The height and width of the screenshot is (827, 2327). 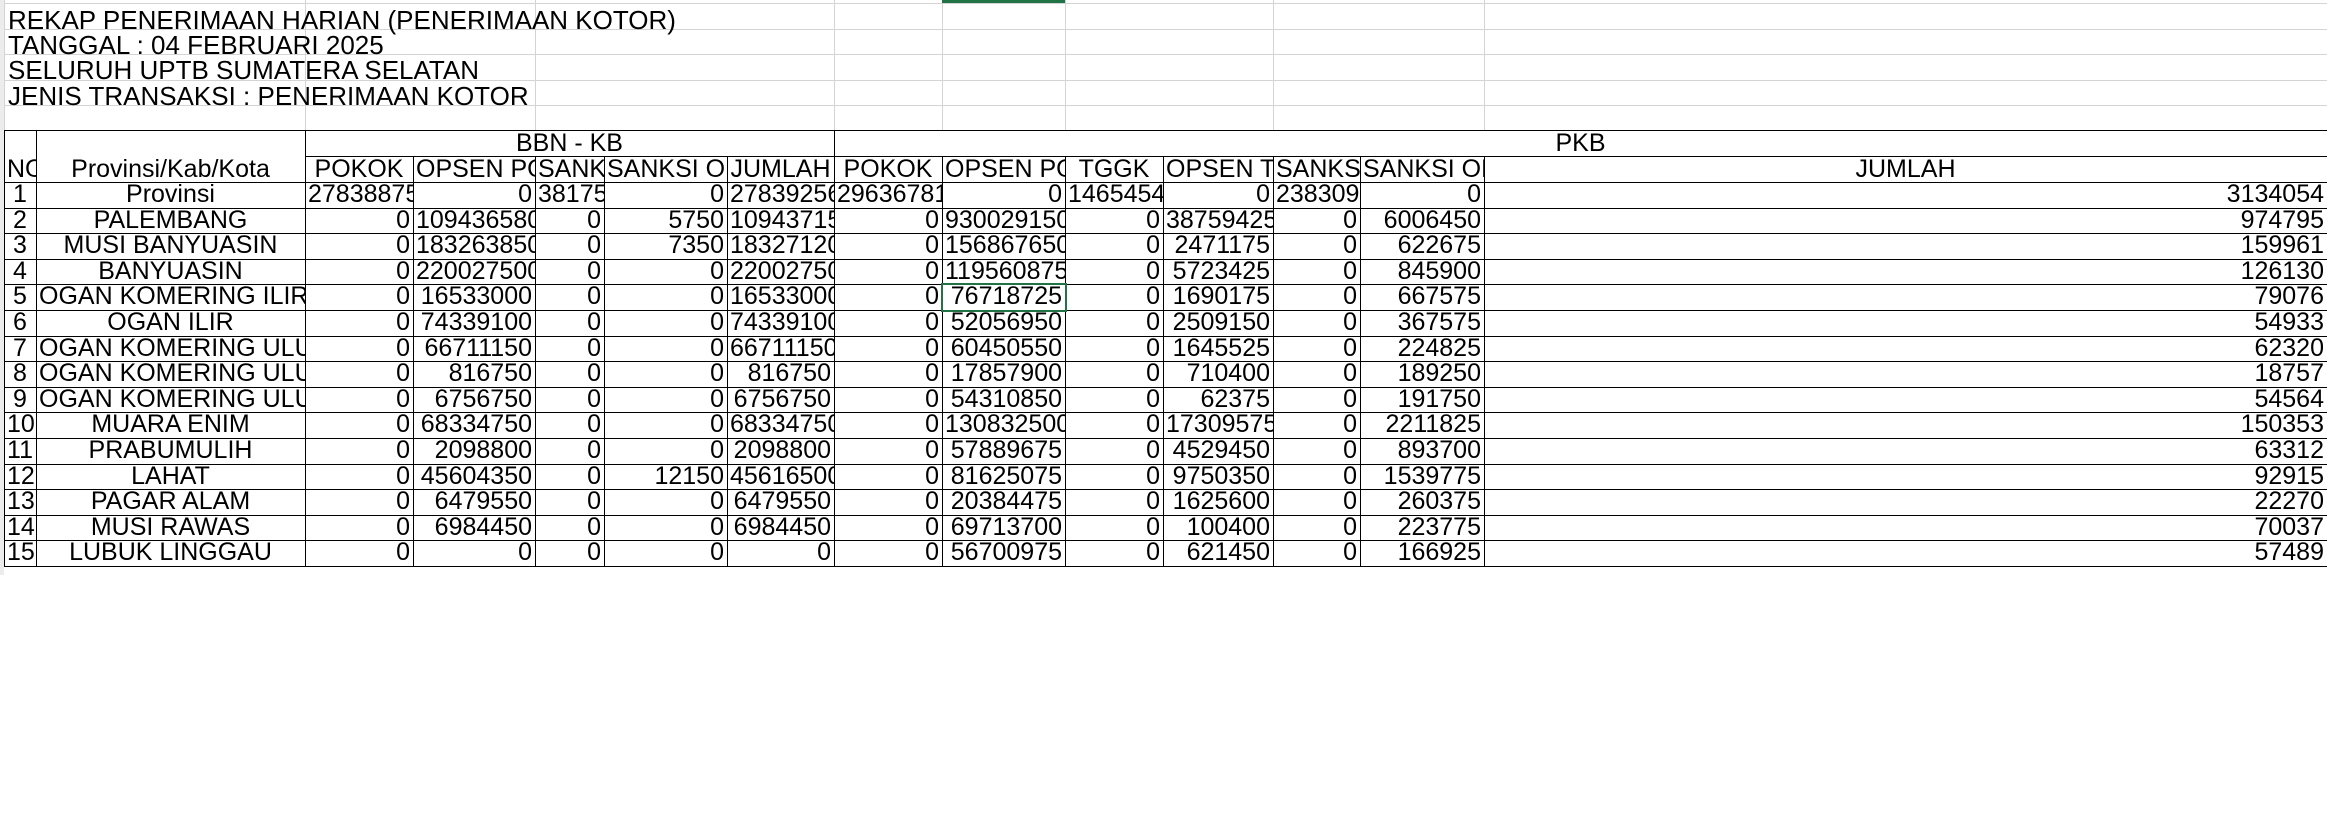 What do you see at coordinates (1003, 502) in the screenshot?
I see `amount-cell: 20384475` at bounding box center [1003, 502].